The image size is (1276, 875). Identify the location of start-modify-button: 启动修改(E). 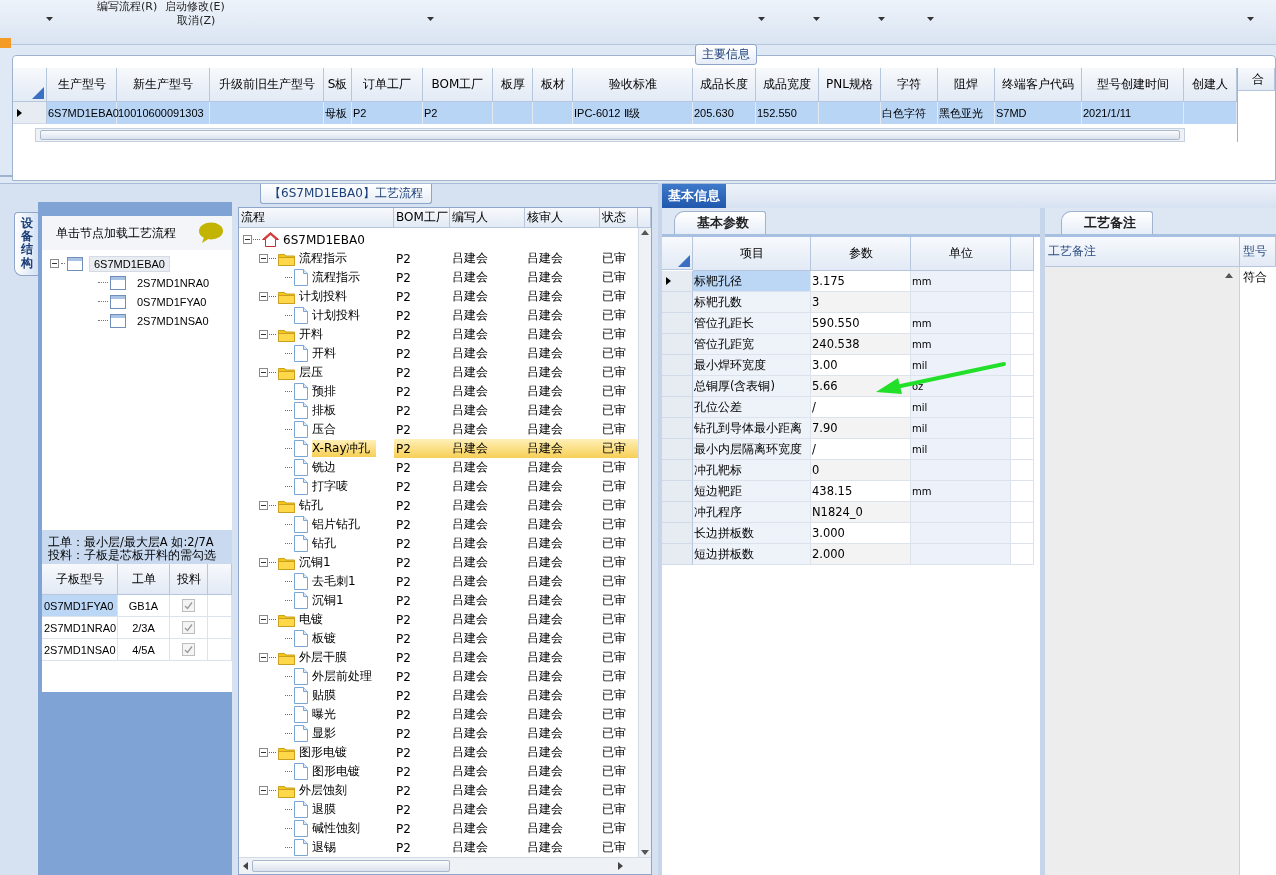
(195, 7).